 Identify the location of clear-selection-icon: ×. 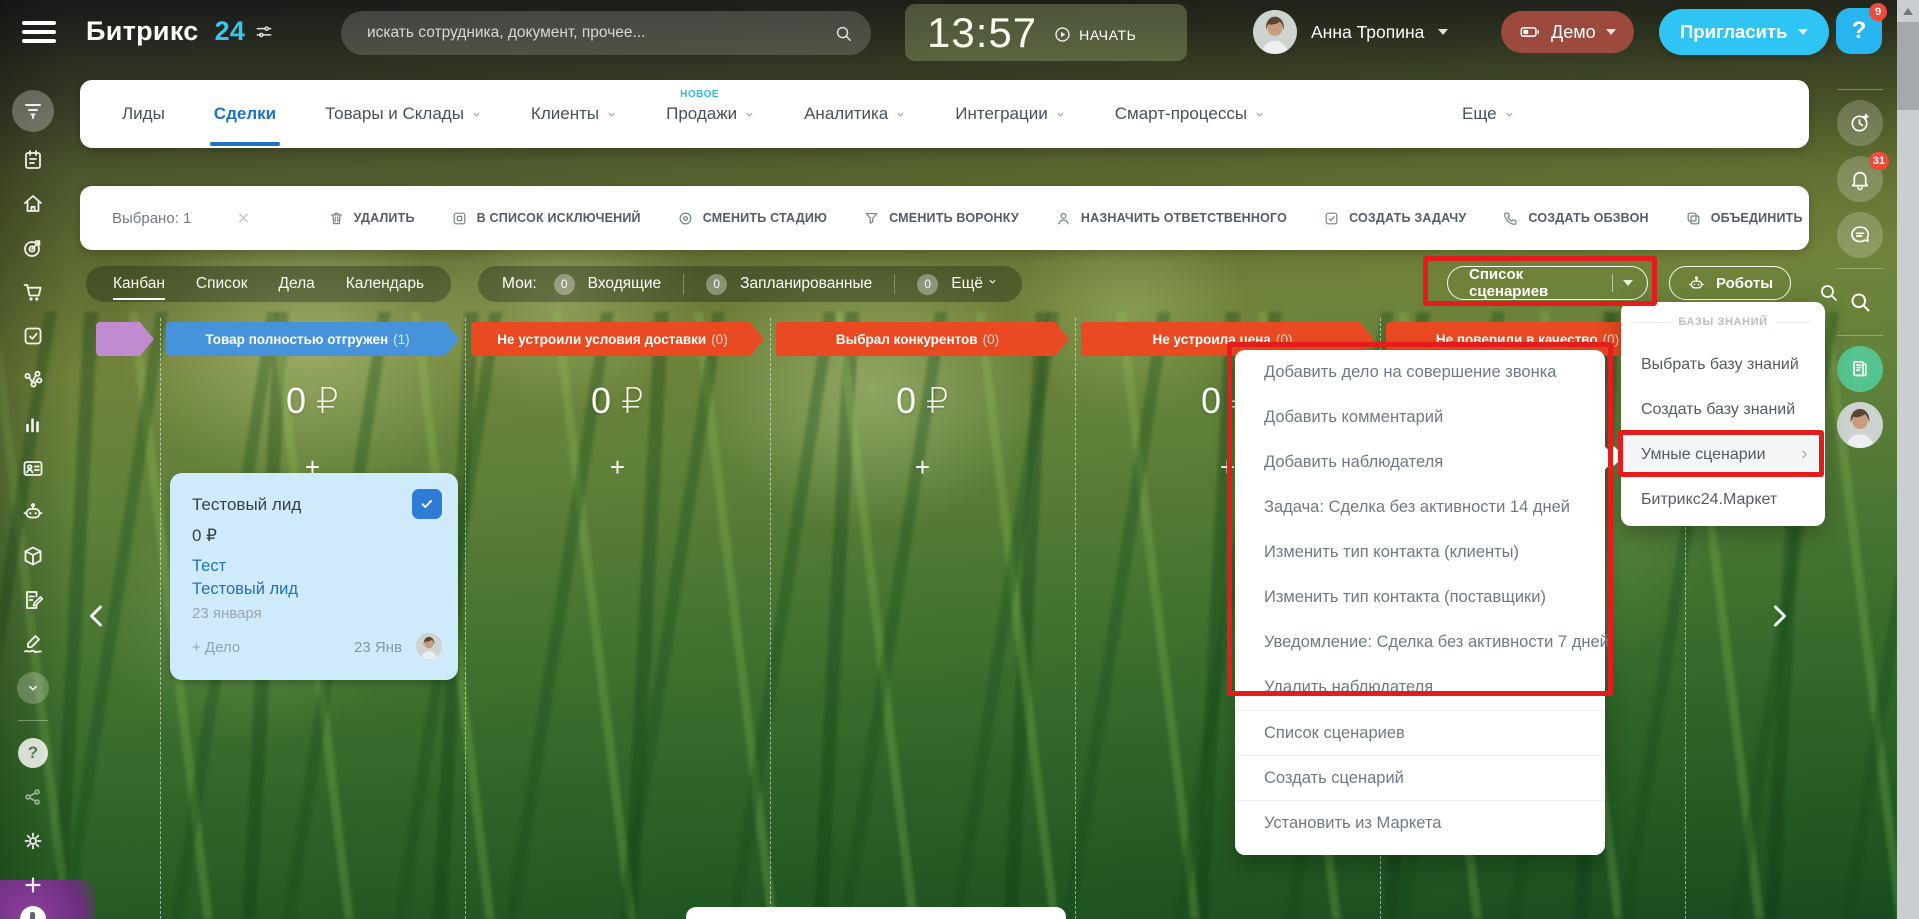
(243, 218).